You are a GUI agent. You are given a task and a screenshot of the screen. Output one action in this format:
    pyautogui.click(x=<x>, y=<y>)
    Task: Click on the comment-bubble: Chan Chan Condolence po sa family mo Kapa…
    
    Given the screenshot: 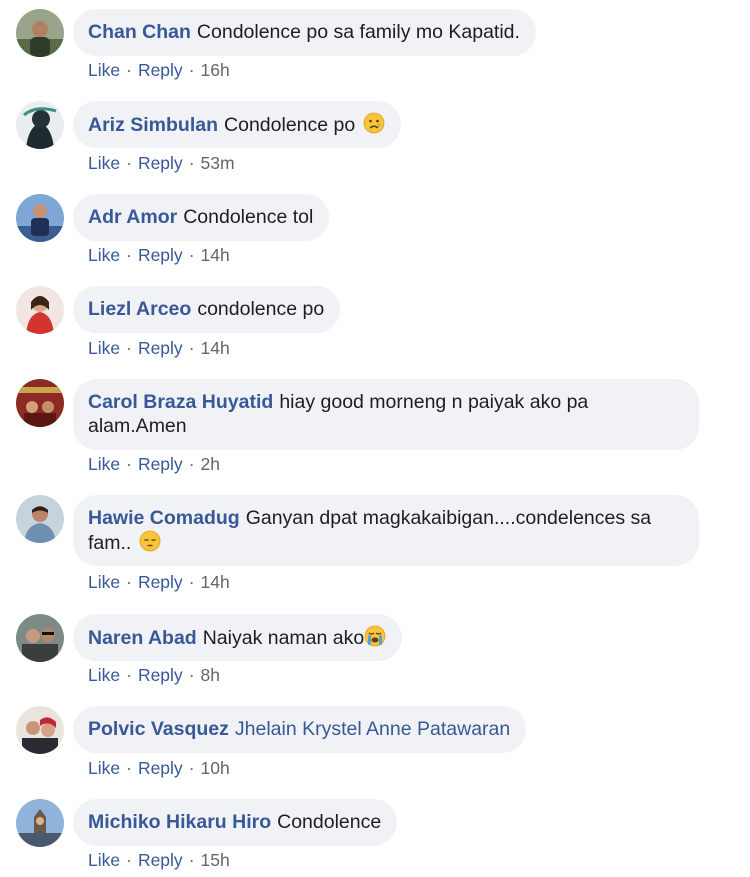 What is the action you would take?
    pyautogui.click(x=304, y=32)
    